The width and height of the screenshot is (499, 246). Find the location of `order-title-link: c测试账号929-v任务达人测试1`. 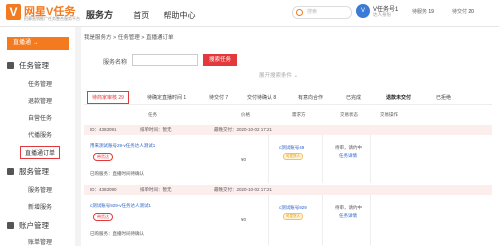

order-title-link: c测试账号929-v任务达人测试1 is located at coordinates (120, 206).